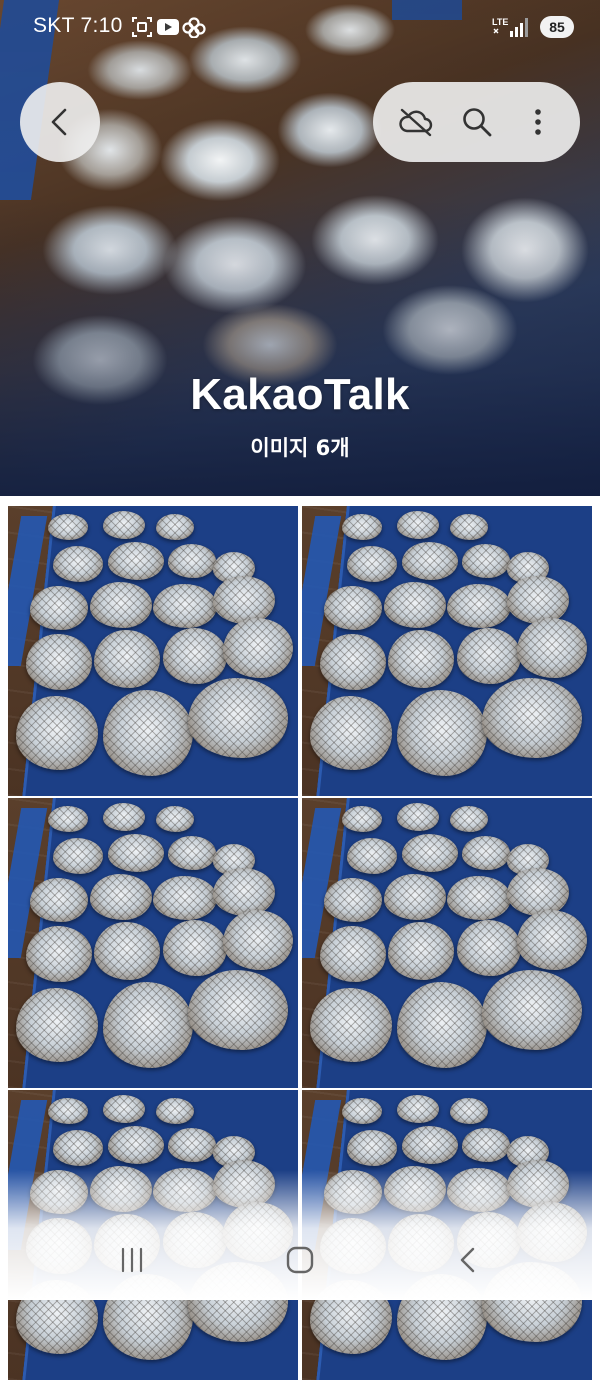 This screenshot has height=1380, width=600. What do you see at coordinates (169, 27) in the screenshot?
I see `status-left-icons` at bounding box center [169, 27].